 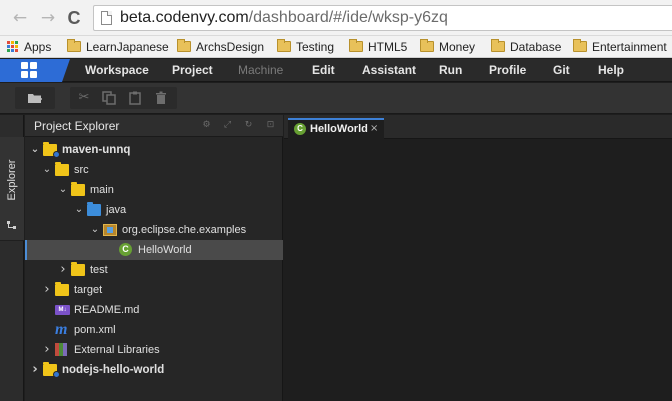 I want to click on project-explorer-header: Project Explorer ⚙ ⤢ ↻ ⊡, so click(x=154, y=126).